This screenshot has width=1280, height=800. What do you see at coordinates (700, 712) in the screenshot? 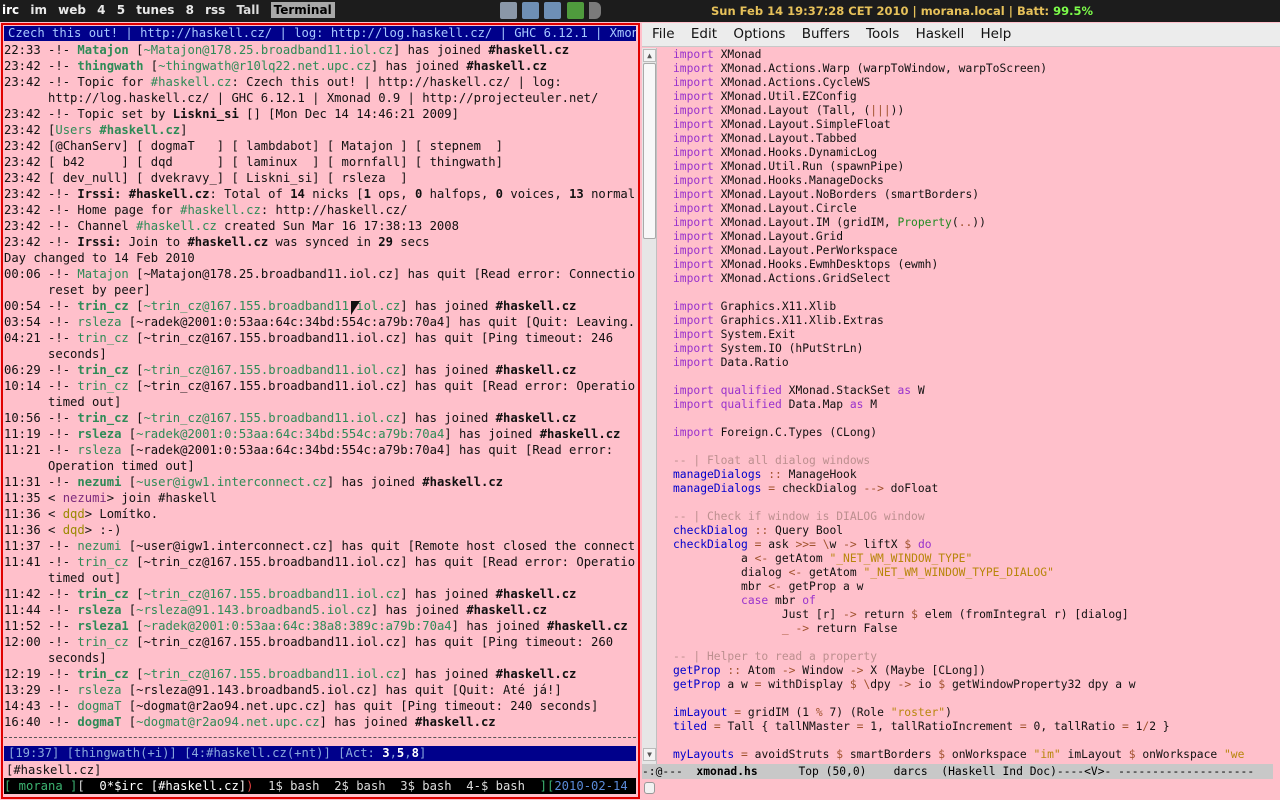
I see `code-token: imLayout` at bounding box center [700, 712].